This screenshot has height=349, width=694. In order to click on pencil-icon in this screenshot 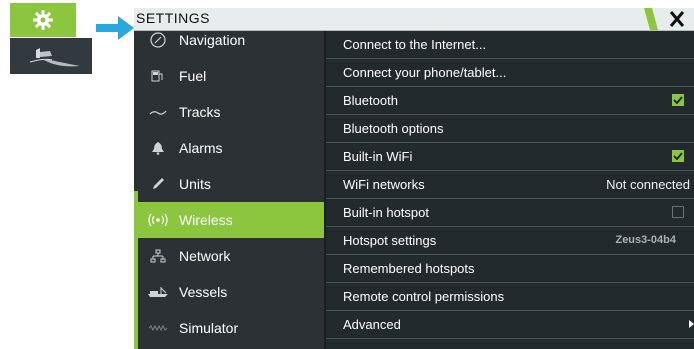, I will do `click(158, 184)`.